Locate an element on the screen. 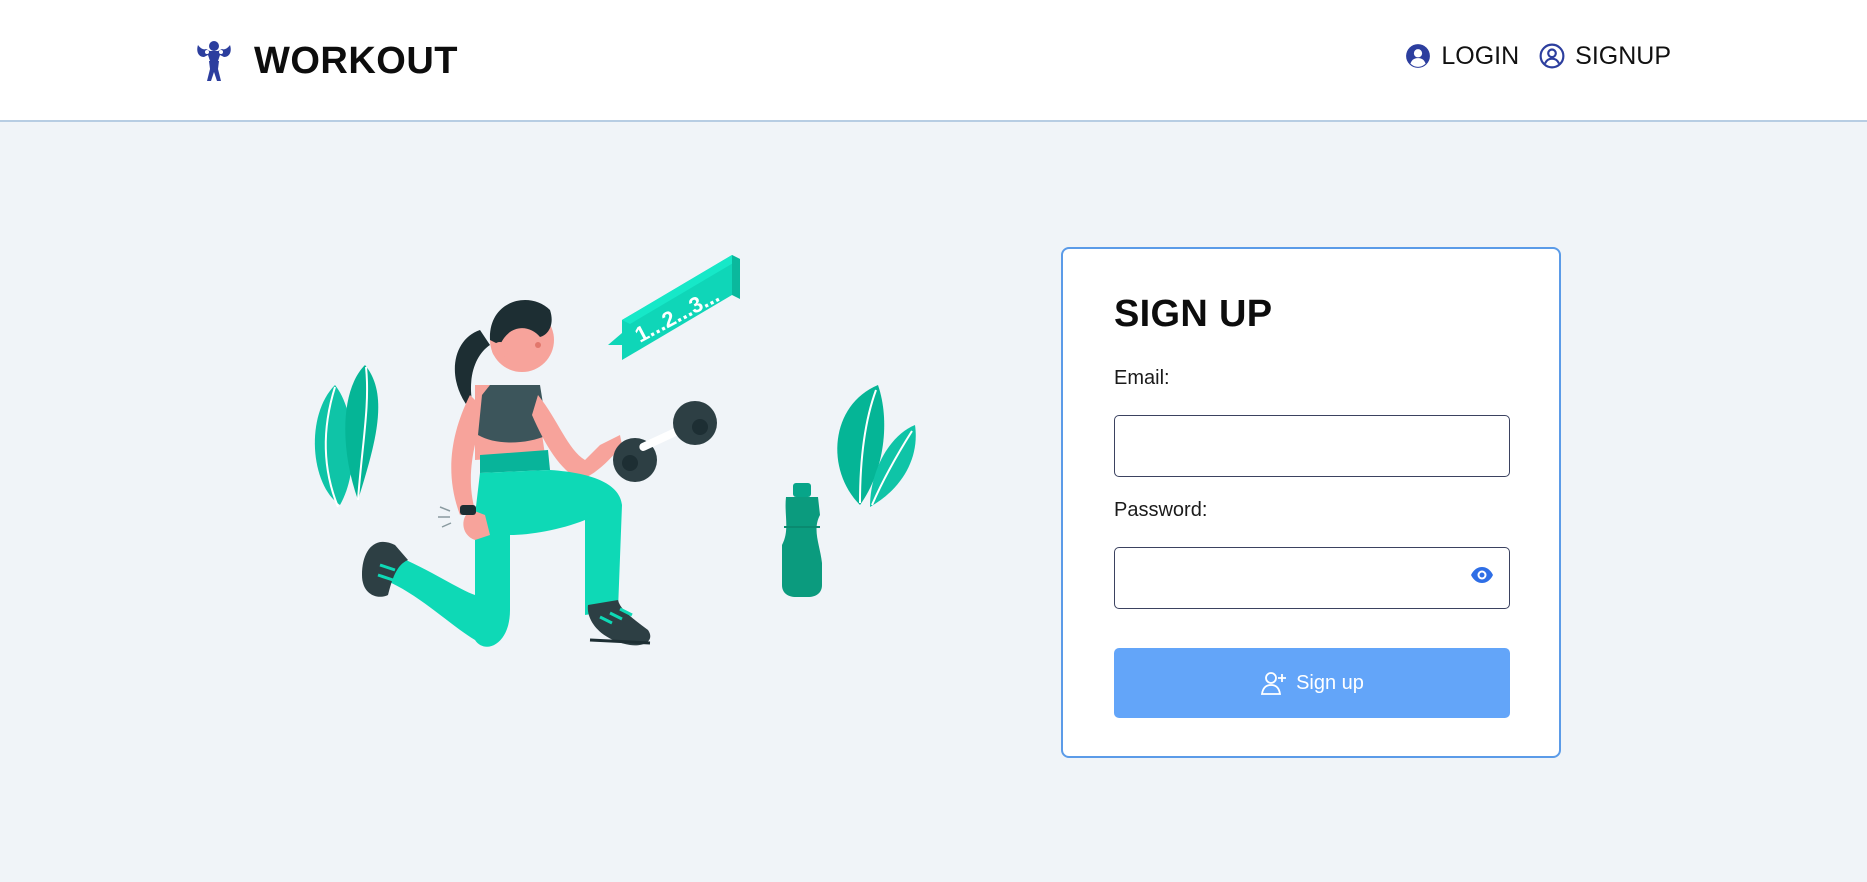 This screenshot has height=882, width=1867. nav-login-link: LOGIN is located at coordinates (1462, 56).